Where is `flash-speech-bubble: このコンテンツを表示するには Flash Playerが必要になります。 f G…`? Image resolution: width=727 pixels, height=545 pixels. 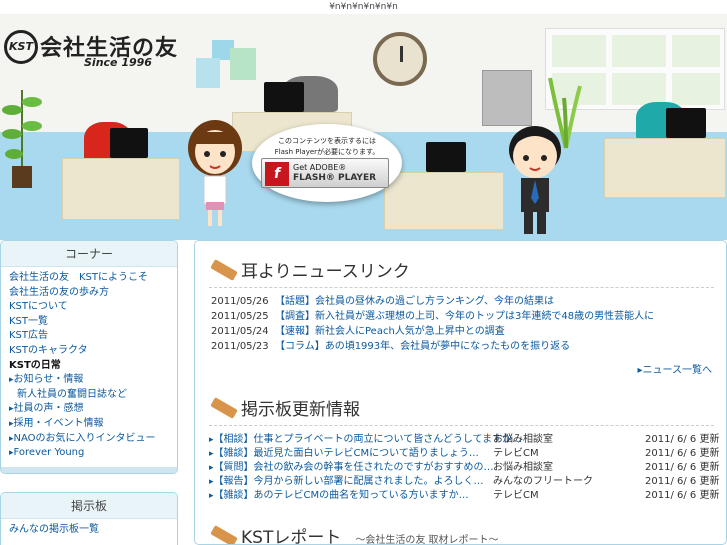
flash-speech-bubble: このコンテンツを表示するには Flash Playerが必要になります。 f G… is located at coordinates (327, 163).